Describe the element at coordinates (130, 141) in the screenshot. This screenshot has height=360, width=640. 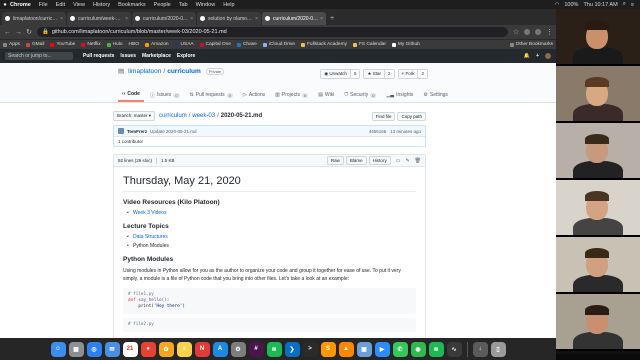
I see `contributors-link: 1 contributor` at that location.